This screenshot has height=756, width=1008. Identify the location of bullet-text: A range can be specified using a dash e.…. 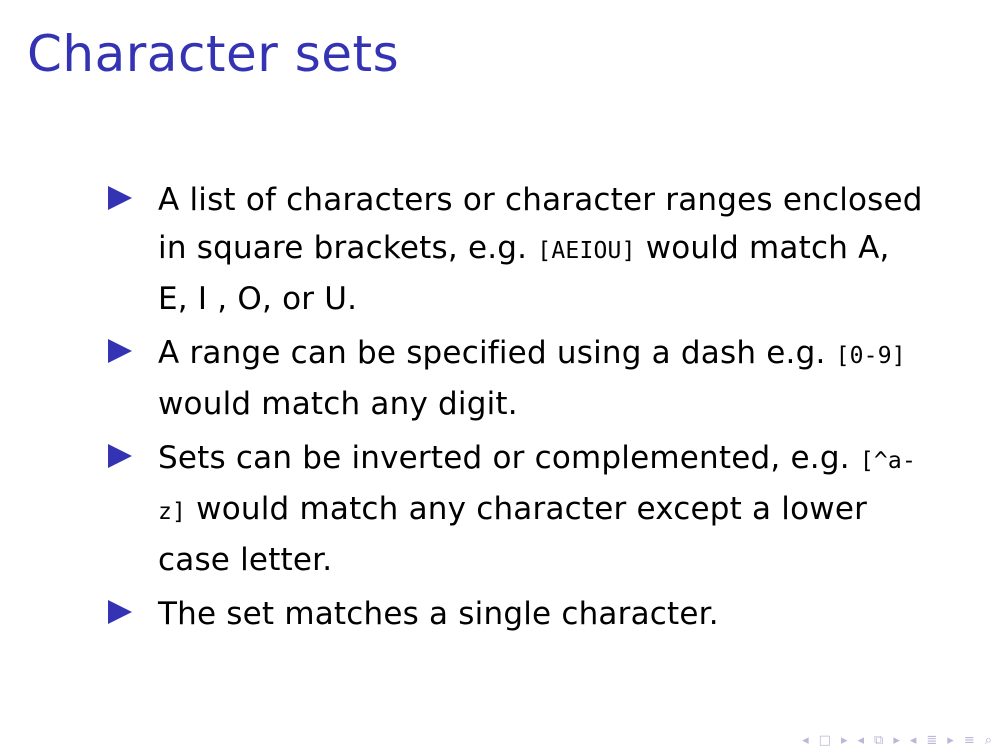
(497, 353).